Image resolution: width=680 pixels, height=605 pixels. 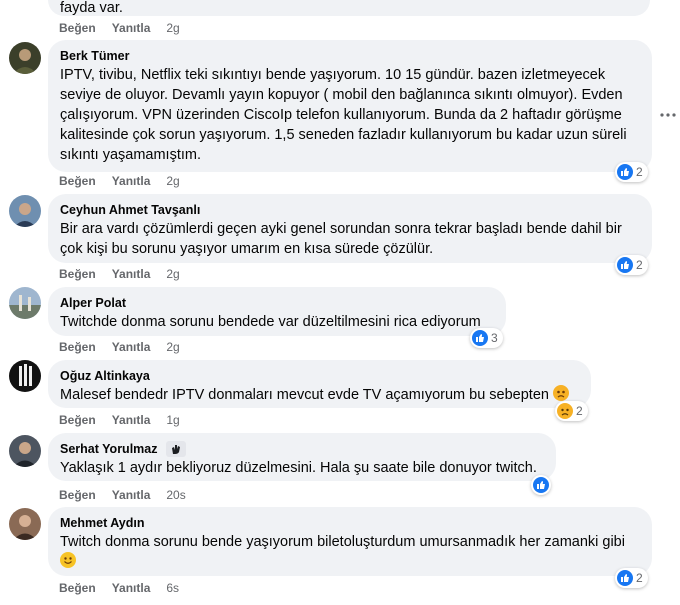 I want to click on reaction-summary: 3, so click(x=486, y=338).